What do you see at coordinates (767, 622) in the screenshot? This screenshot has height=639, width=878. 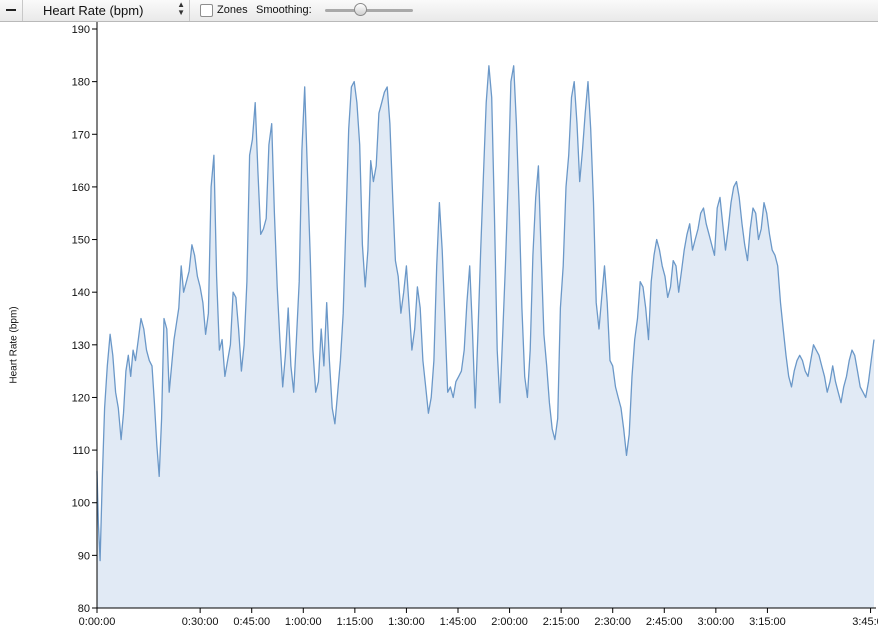 I see `x-tick-label-12: 3:15:00` at bounding box center [767, 622].